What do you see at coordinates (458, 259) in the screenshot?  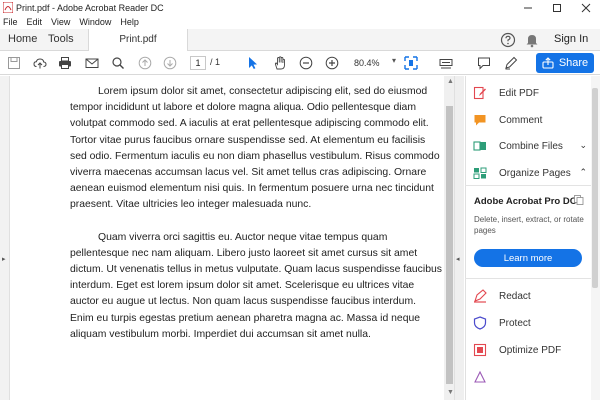 I see `collapse-right-pane-icon: ◂` at bounding box center [458, 259].